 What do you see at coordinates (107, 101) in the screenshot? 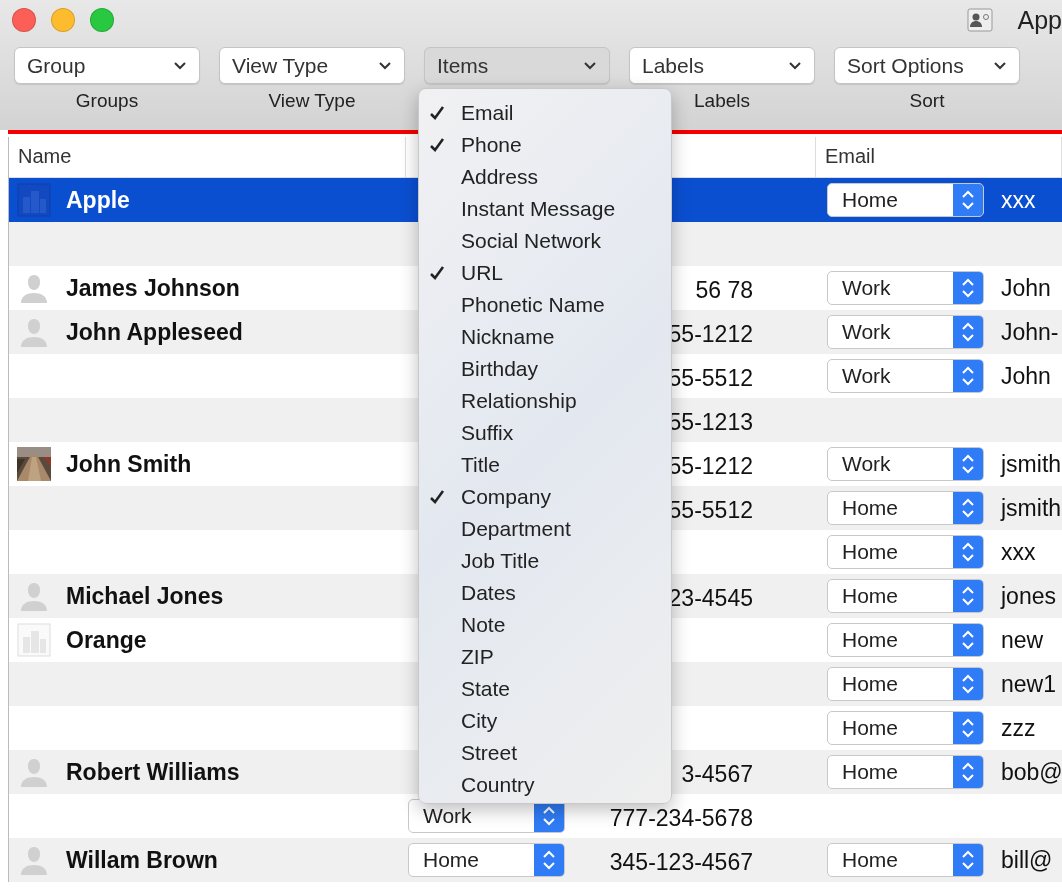
I see `toolbar-label: Groups` at bounding box center [107, 101].